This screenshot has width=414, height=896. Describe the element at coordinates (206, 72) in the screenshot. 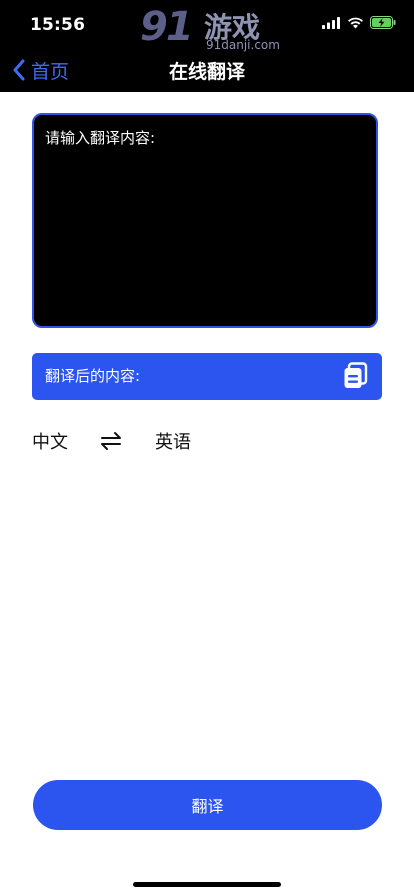

I see `page-title: 在线翻译` at that location.